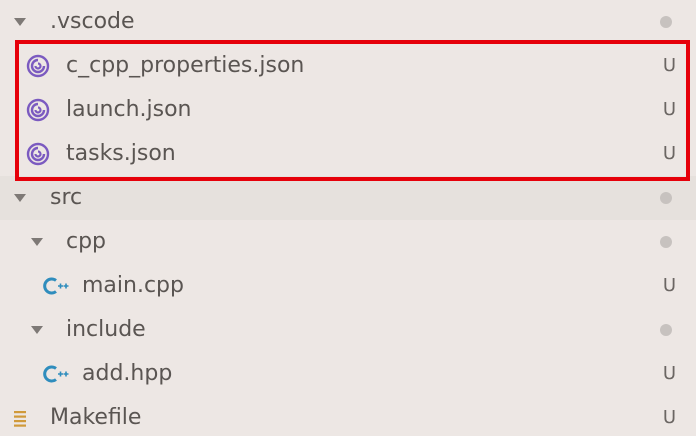  Describe the element at coordinates (348, 242) in the screenshot. I see `folder-row-cpp: cpp` at that location.